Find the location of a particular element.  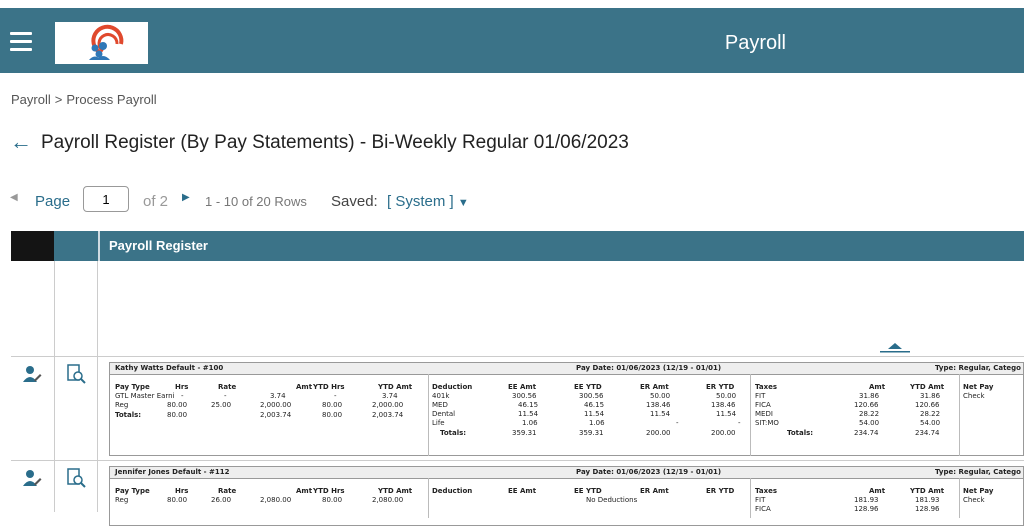

ded-header: Deduction is located at coordinates (452, 387).